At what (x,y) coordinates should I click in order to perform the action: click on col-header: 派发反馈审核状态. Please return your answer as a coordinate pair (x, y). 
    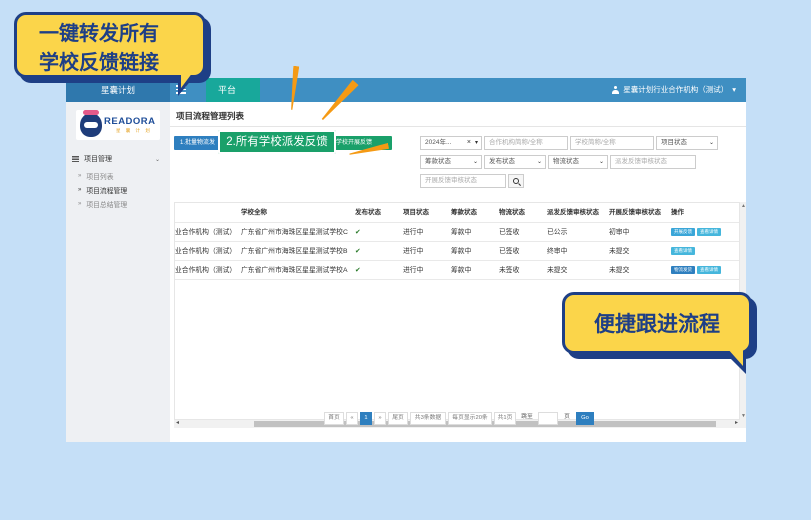
    Looking at the image, I should click on (573, 212).